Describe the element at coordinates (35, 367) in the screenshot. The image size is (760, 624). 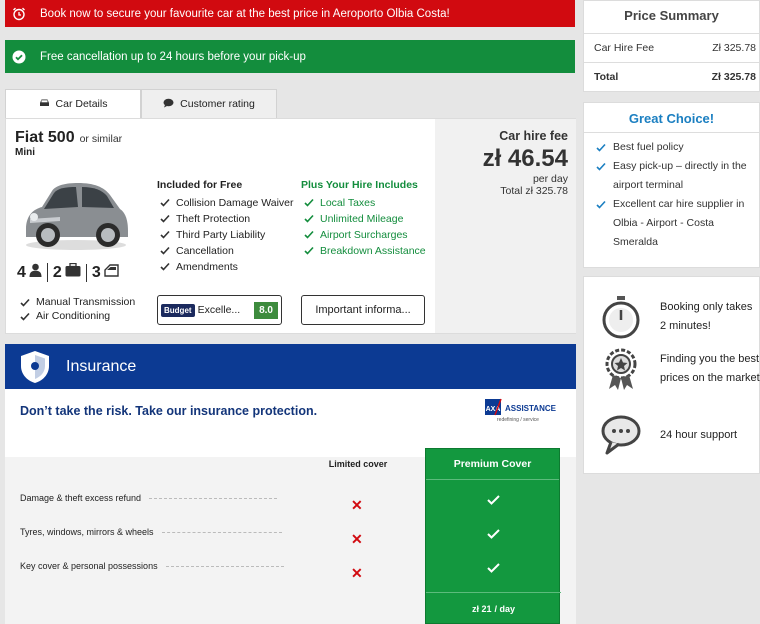
I see `shield-icon` at that location.